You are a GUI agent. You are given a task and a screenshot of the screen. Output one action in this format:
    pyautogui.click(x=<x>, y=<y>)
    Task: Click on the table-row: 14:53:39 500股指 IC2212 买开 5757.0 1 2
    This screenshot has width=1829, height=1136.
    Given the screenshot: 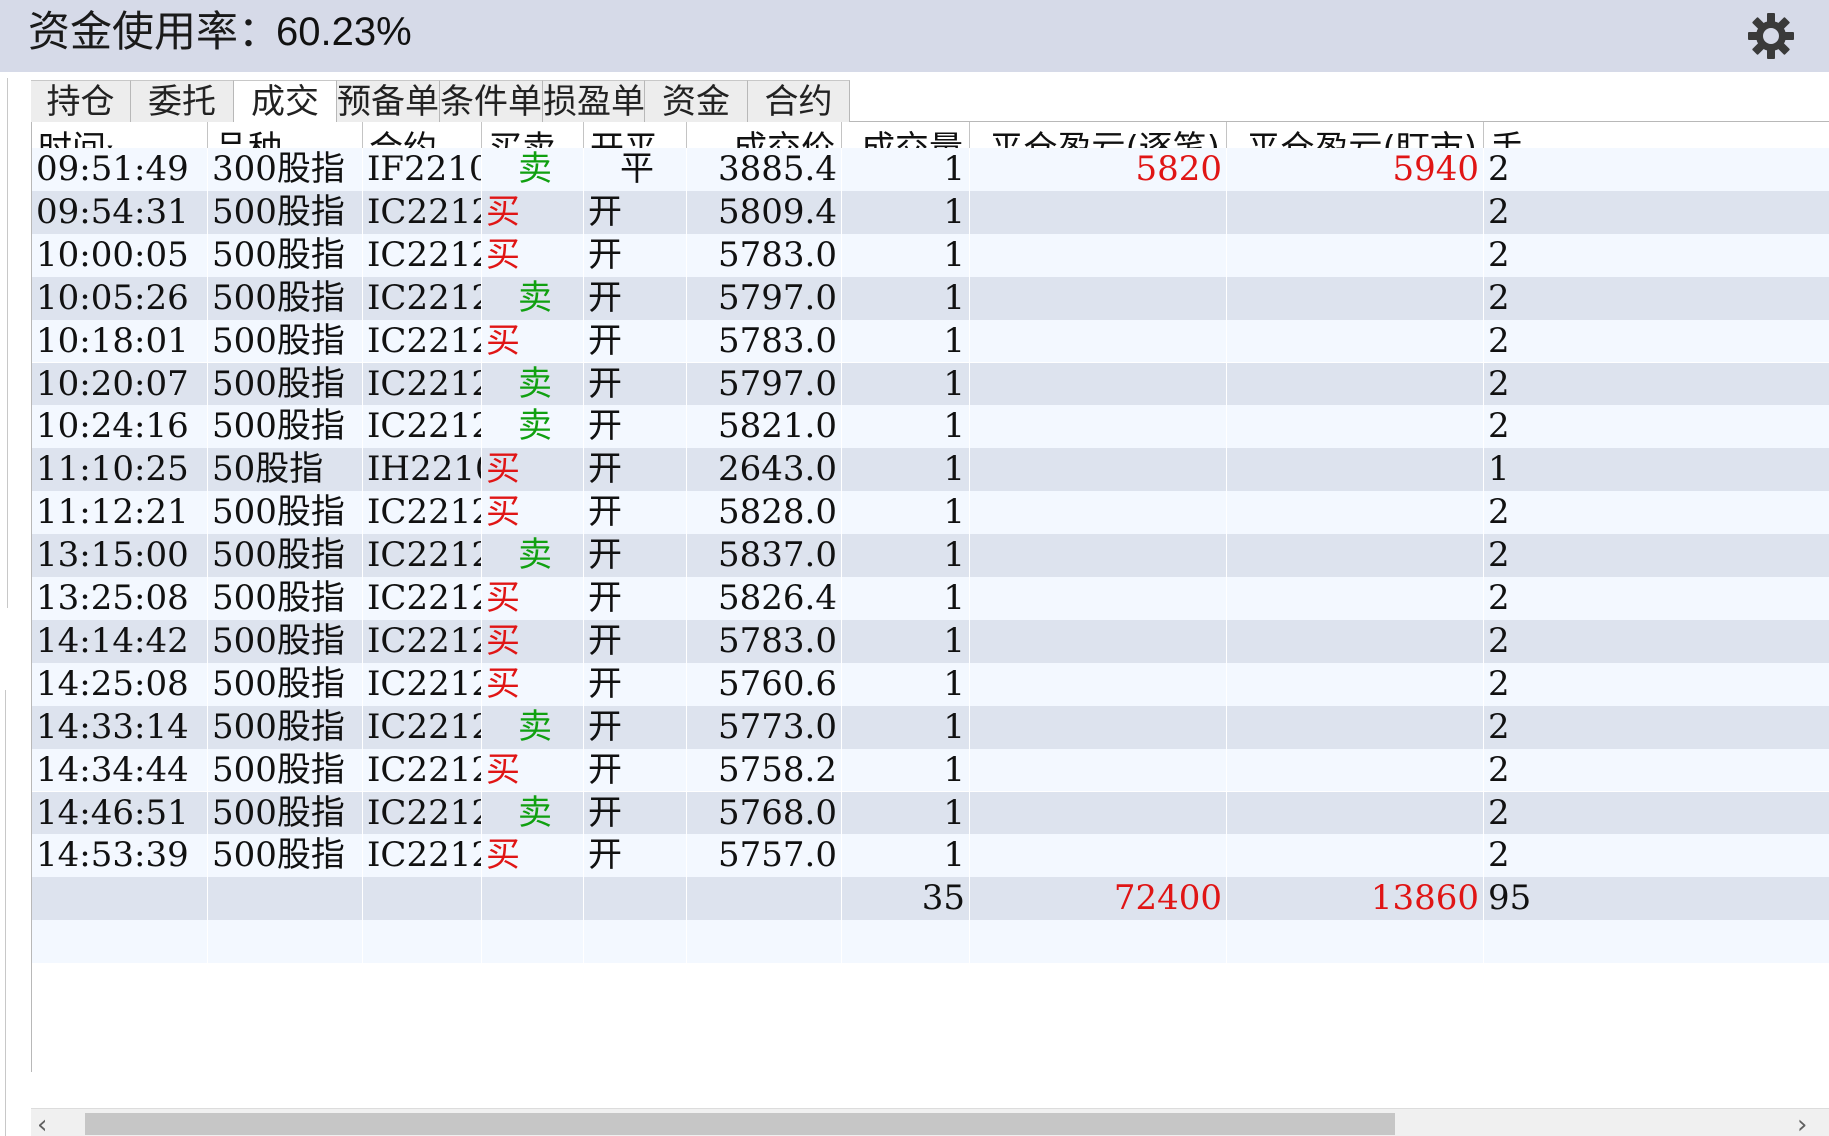 What is the action you would take?
    pyautogui.click(x=930, y=856)
    